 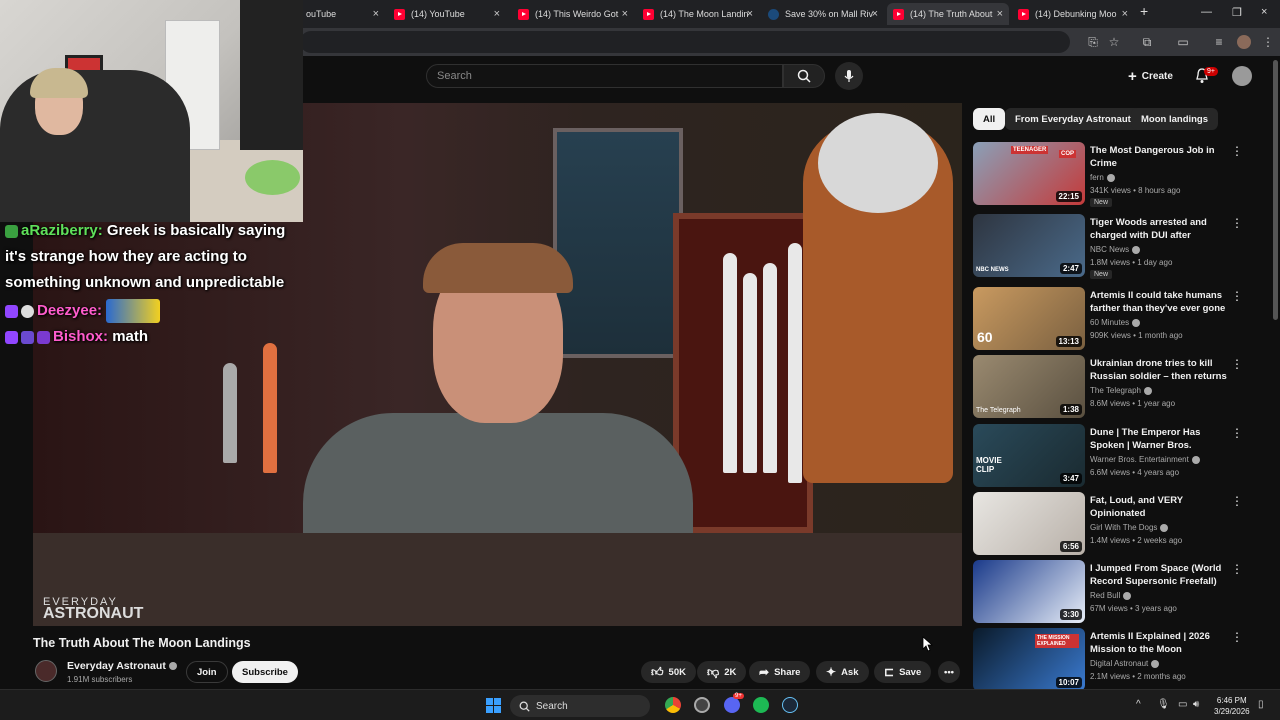 I want to click on video-thumbnail: TEENAGER COP 22:15, so click(x=1029, y=173).